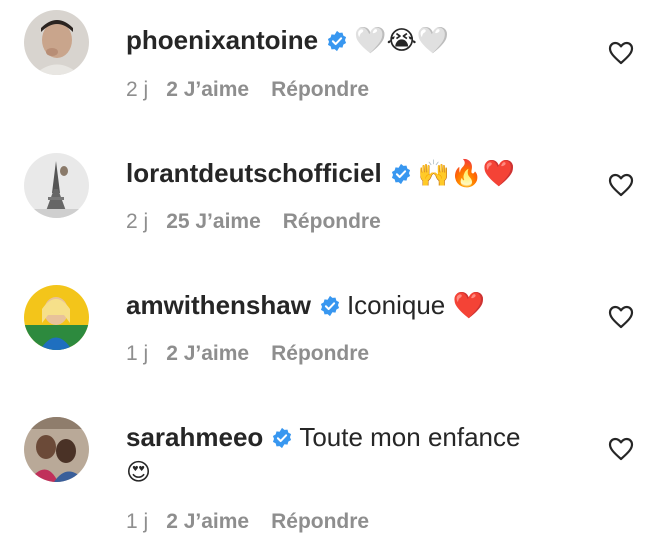 The height and width of the screenshot is (556, 658). Describe the element at coordinates (402, 41) in the screenshot. I see `comment-text: 🤍😭🤍` at that location.